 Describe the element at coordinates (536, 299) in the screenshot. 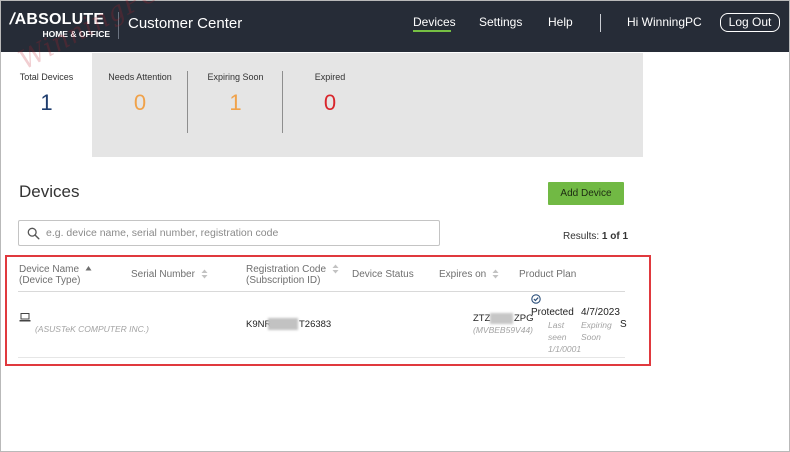

I see `check-circle-icon` at that location.